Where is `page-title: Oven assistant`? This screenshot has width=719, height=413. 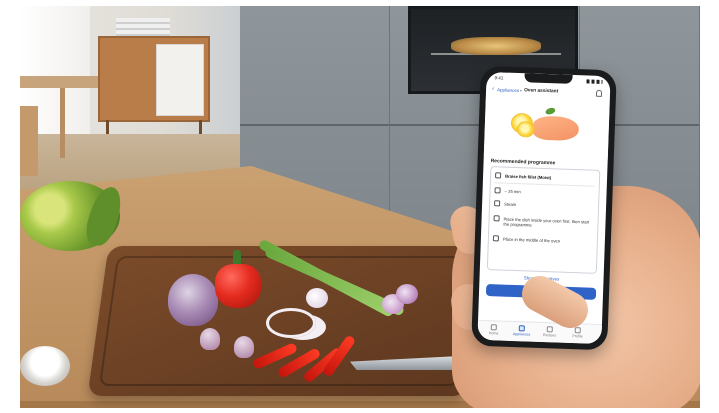 page-title: Oven assistant is located at coordinates (541, 91).